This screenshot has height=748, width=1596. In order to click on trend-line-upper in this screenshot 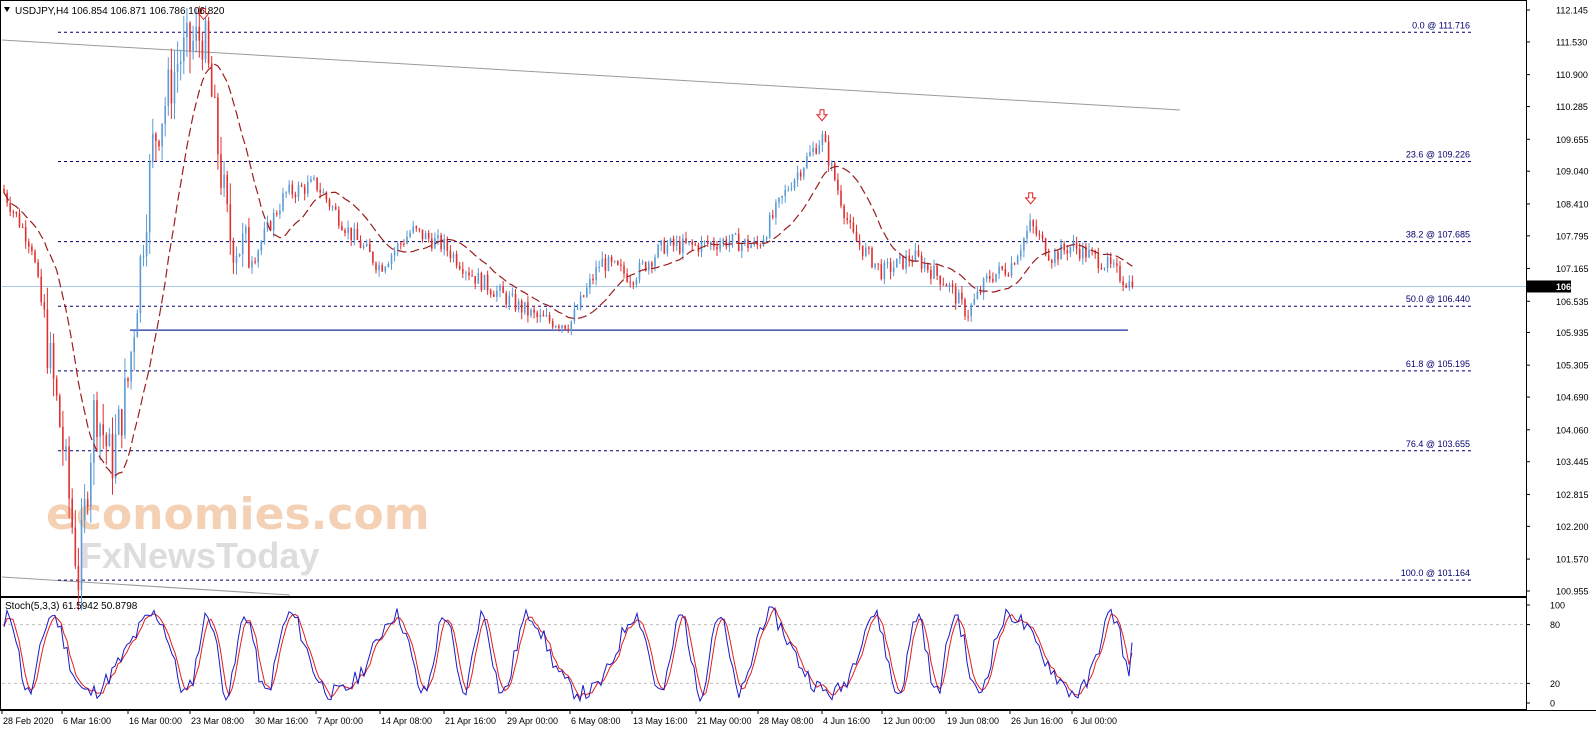, I will do `click(591, 75)`.